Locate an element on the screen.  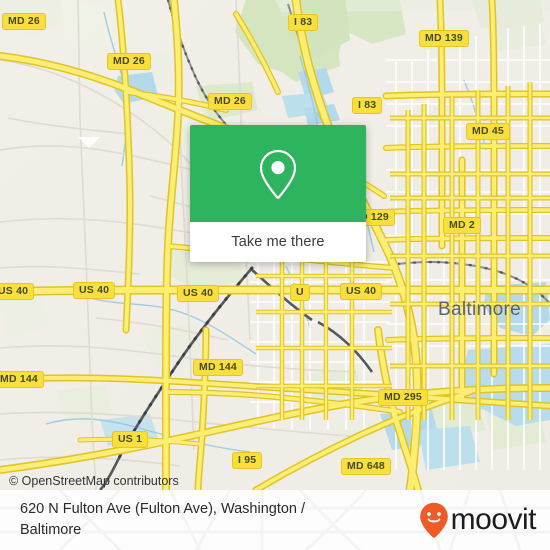
road-shield: MD 295 is located at coordinates (403, 397).